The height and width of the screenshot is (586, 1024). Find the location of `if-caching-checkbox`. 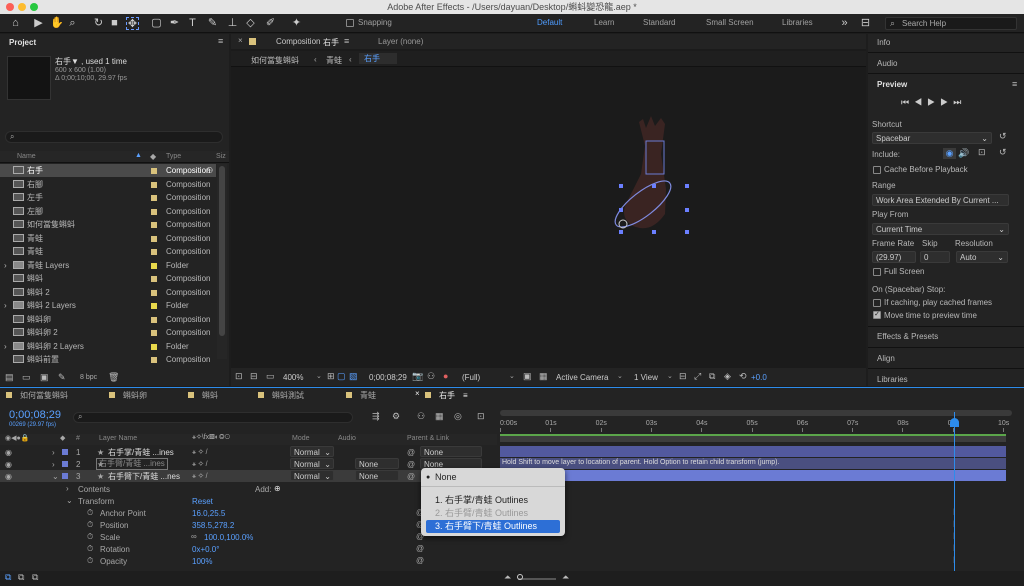

if-caching-checkbox is located at coordinates (877, 303).